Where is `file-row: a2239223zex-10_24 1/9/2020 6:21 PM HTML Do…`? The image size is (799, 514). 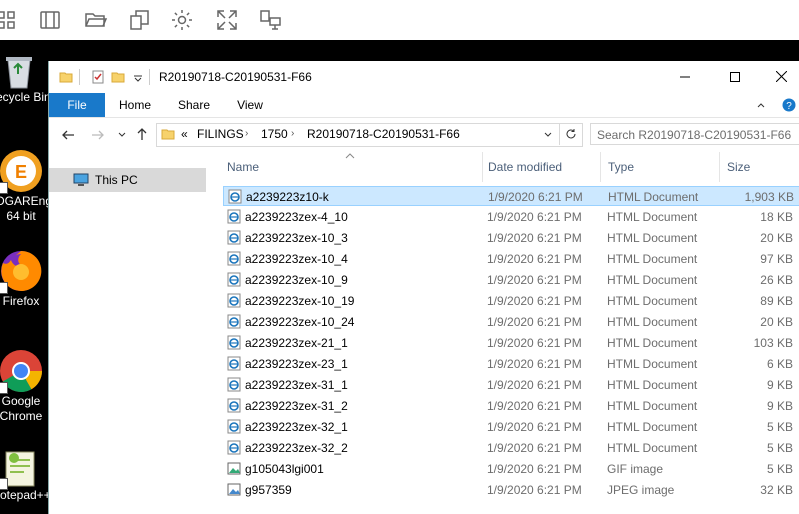 file-row: a2239223zex-10_24 1/9/2020 6:21 PM HTML Do… is located at coordinates (511, 322).